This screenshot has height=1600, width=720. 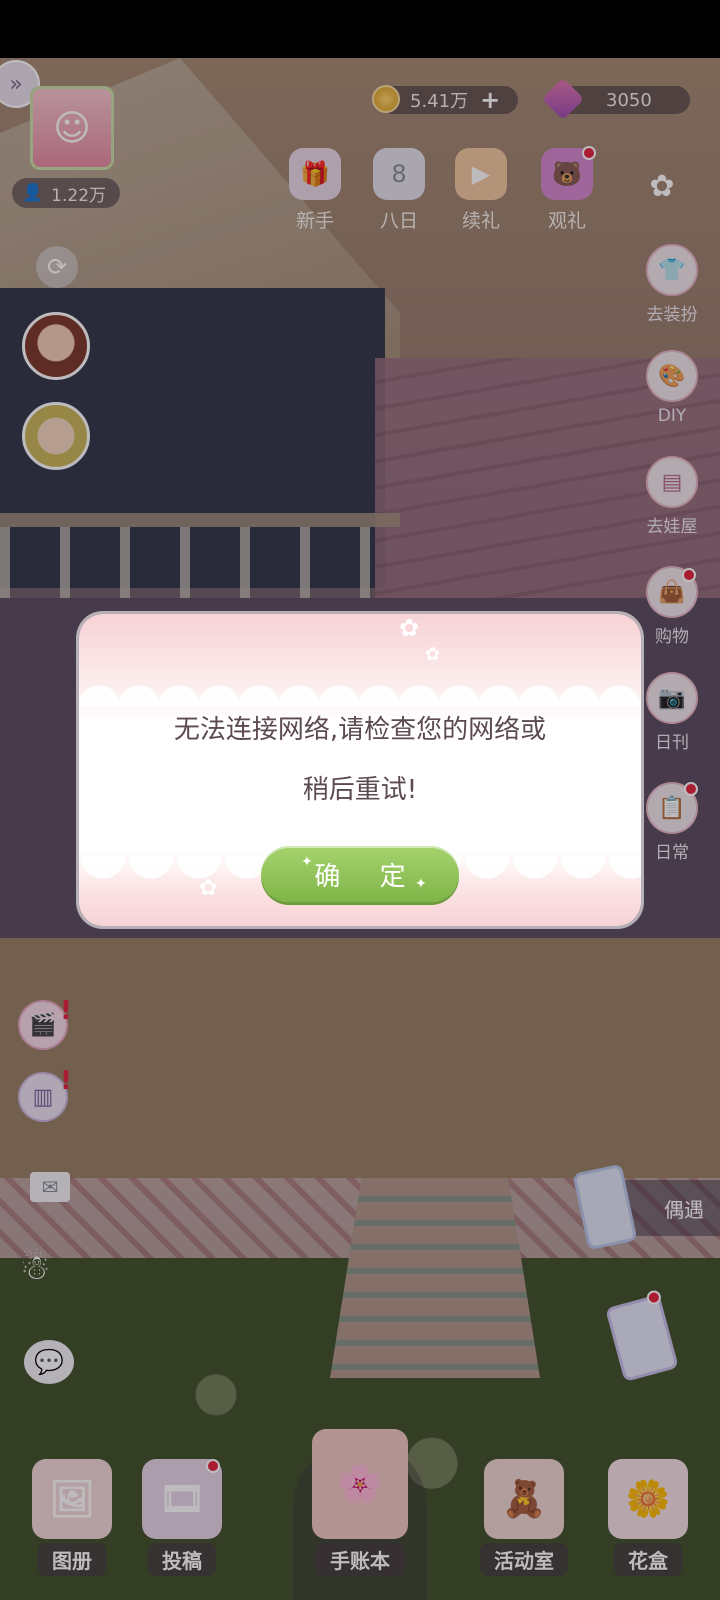 What do you see at coordinates (360, 730) in the screenshot?
I see `dialog-message-line1: 无法连接网络,请检查您的网络或` at bounding box center [360, 730].